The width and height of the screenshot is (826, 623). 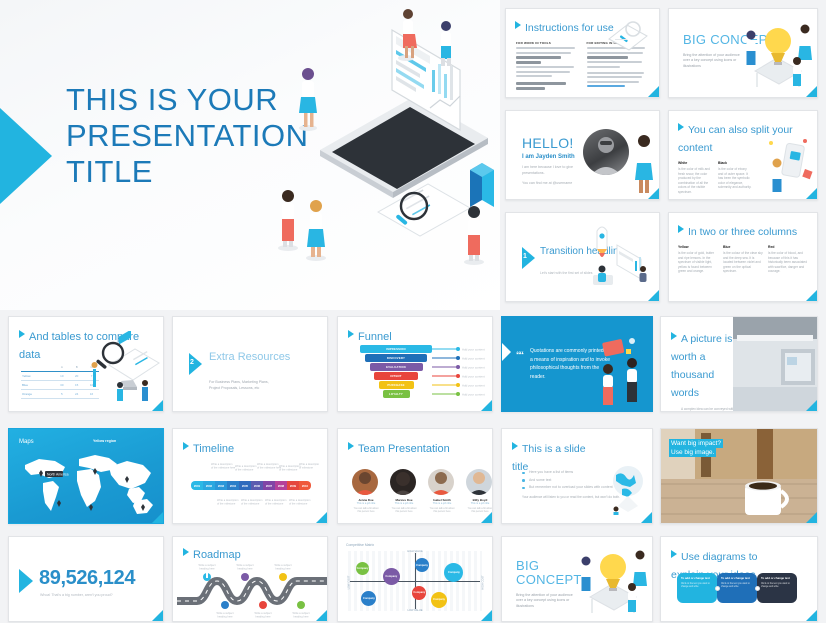 What do you see at coordinates (349, 582) in the screenshot?
I see `axis-label-left: LOW COST` at bounding box center [349, 582].